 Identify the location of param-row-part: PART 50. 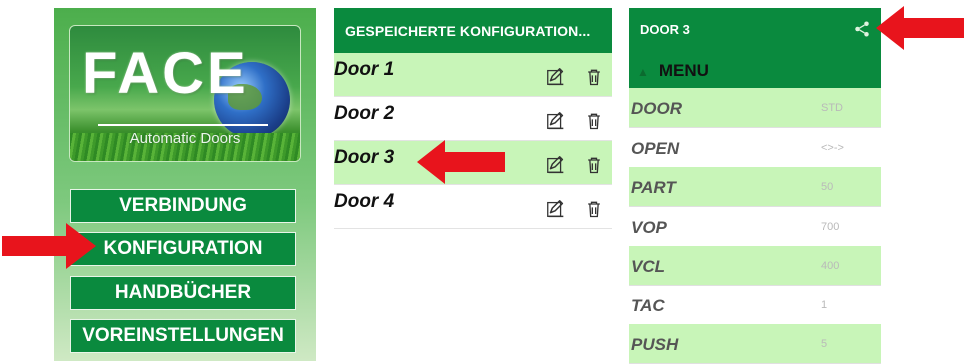
(755, 187).